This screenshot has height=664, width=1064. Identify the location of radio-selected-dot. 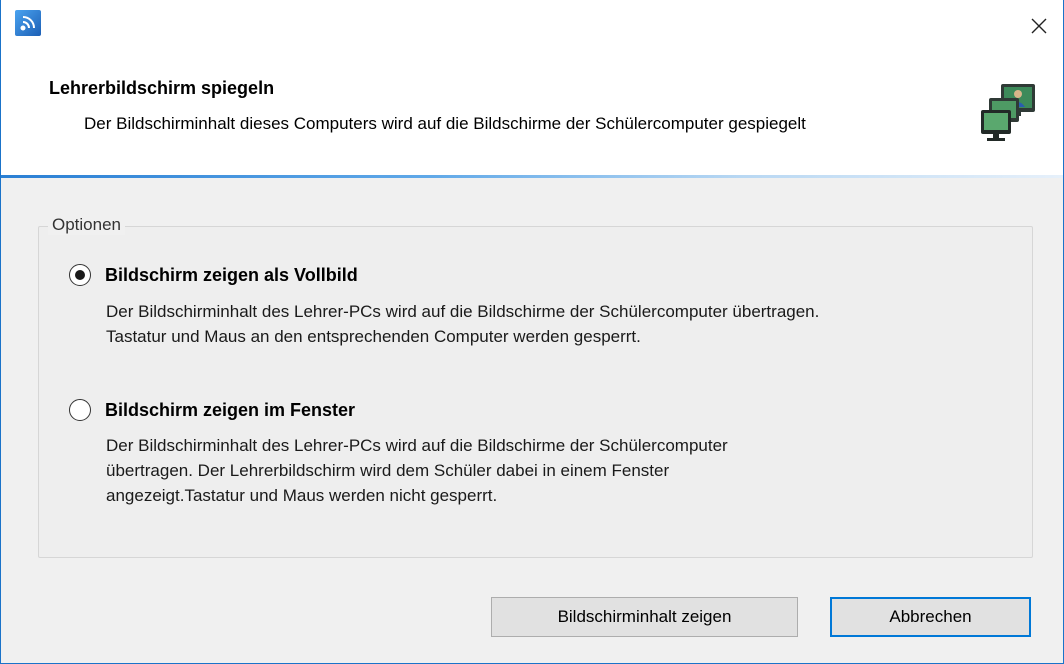
(80, 275).